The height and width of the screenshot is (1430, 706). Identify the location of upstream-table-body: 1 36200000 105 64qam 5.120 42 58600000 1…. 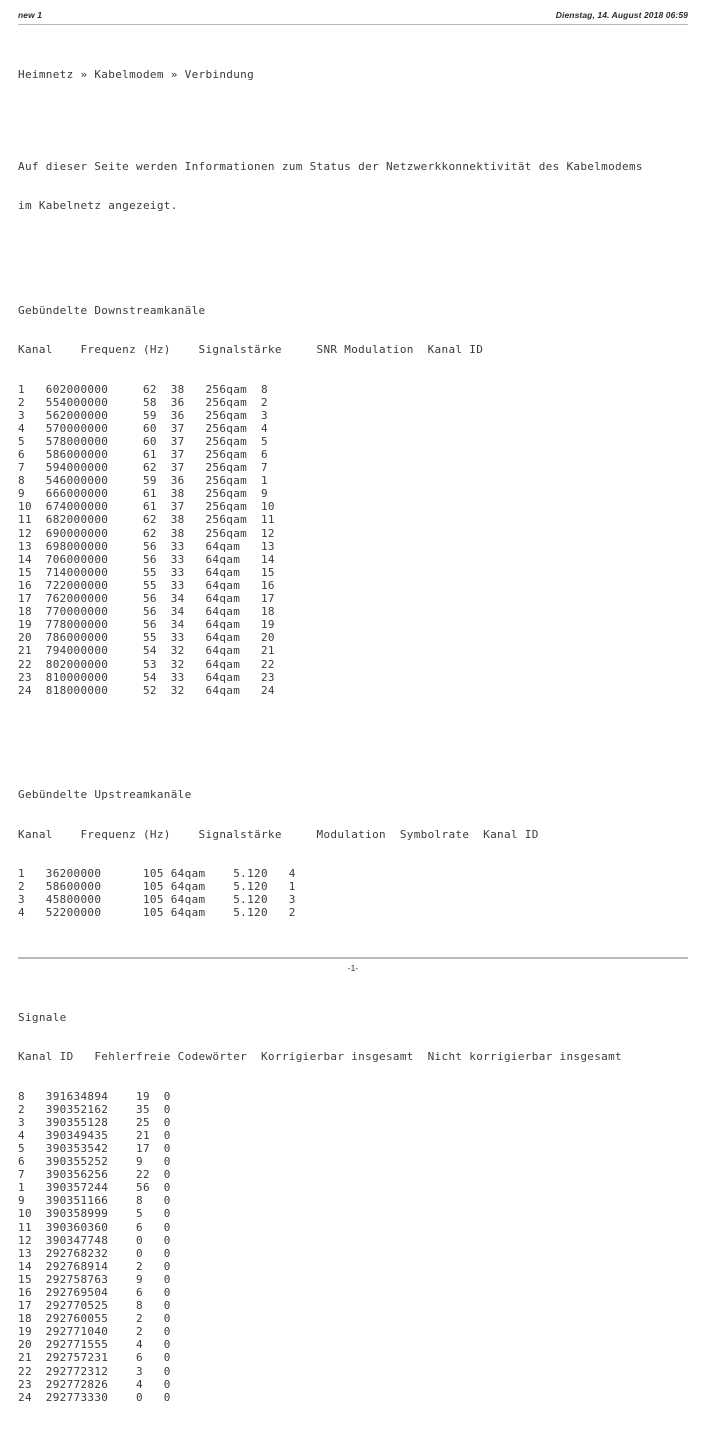
(357, 893).